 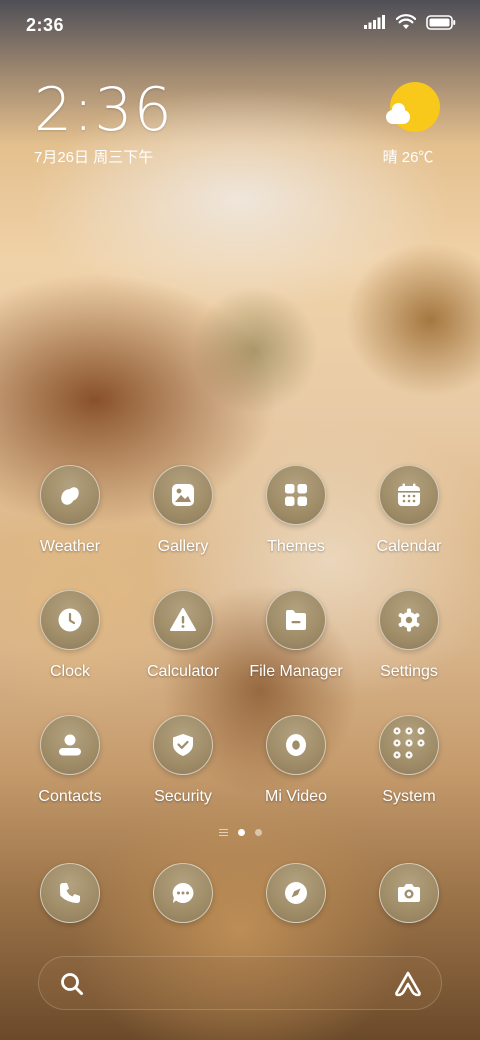 I want to click on app-label: Gallery, so click(x=183, y=546).